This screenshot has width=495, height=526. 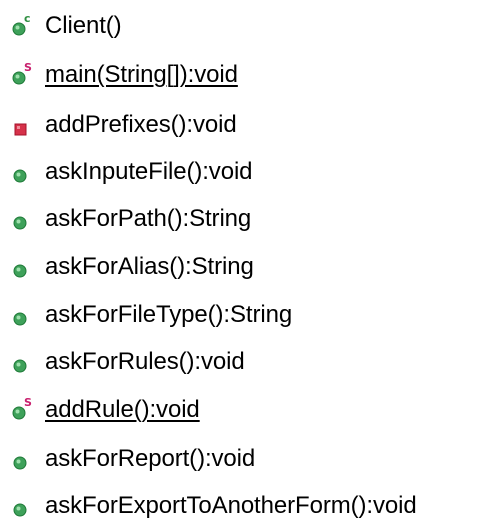 What do you see at coordinates (247, 26) in the screenshot?
I see `outline-item-client-constructor: c Client()` at bounding box center [247, 26].